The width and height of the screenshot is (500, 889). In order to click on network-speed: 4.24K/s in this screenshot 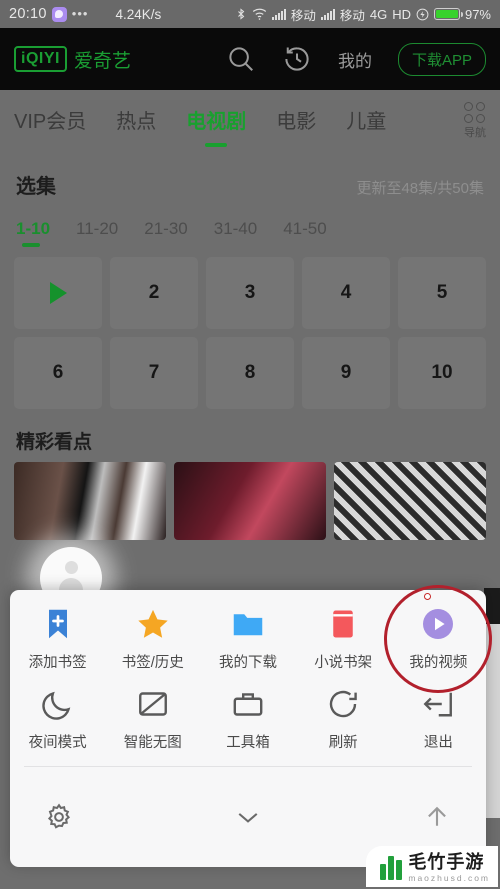, I will do `click(138, 14)`.